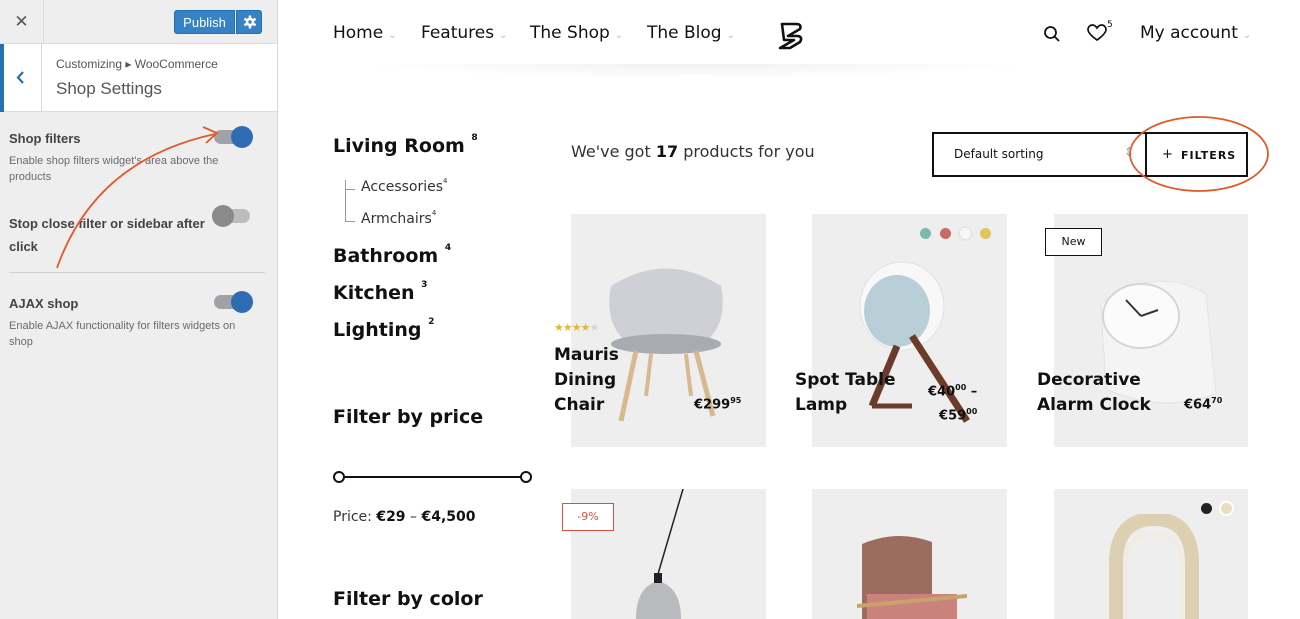 The width and height of the screenshot is (1300, 619). What do you see at coordinates (1142, 330) in the screenshot?
I see `product-card: New Decorative Alarm Clock €6470` at bounding box center [1142, 330].